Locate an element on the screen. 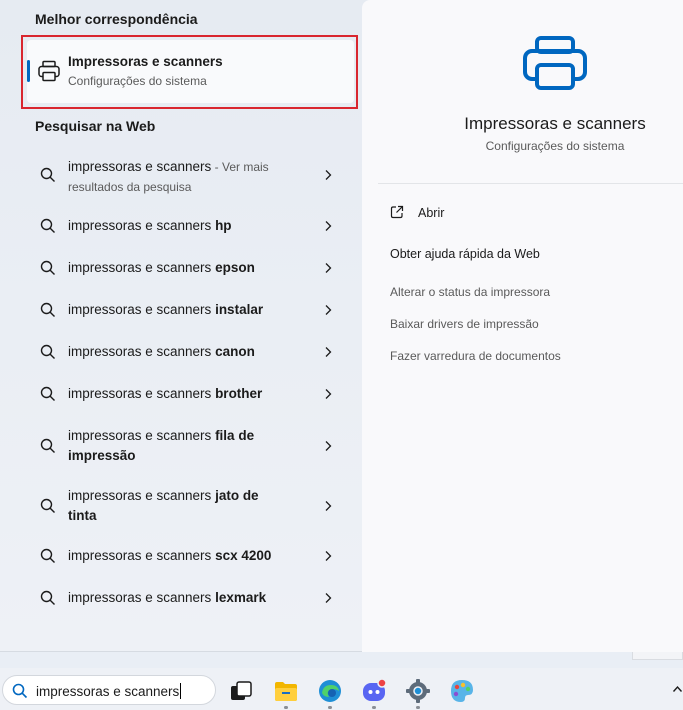 Image resolution: width=683 pixels, height=710 pixels. open-action: Abrir is located at coordinates (431, 213).